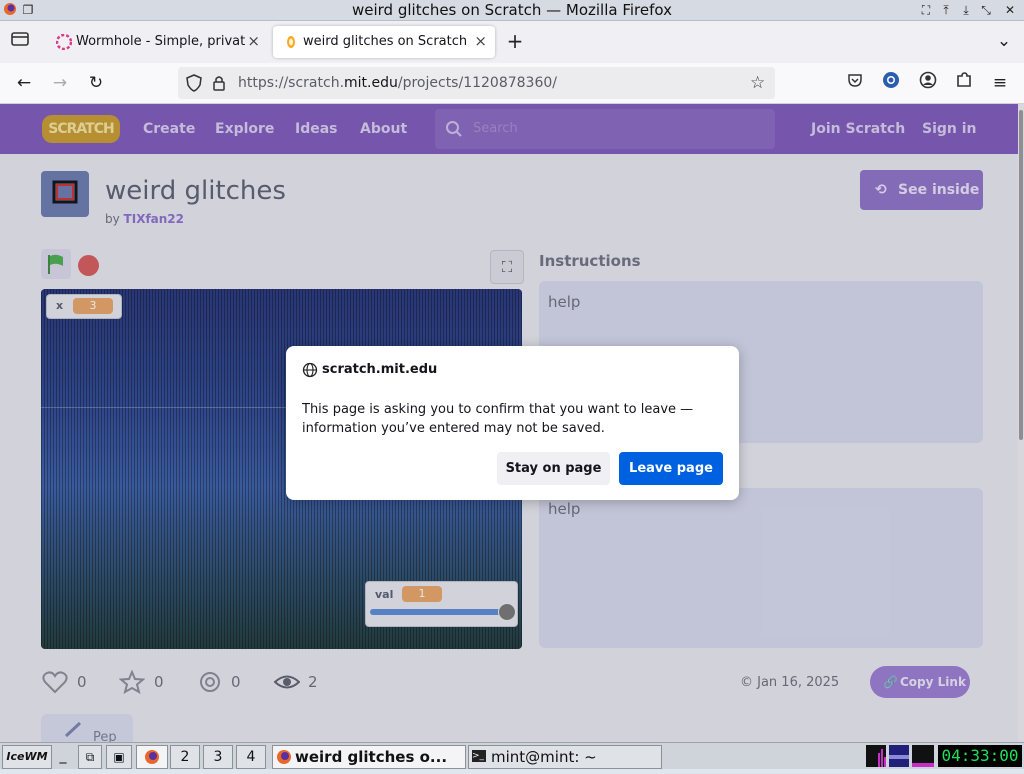 The width and height of the screenshot is (1024, 774). I want to click on copy-link-button: 🔗 Copy Link, so click(920, 682).